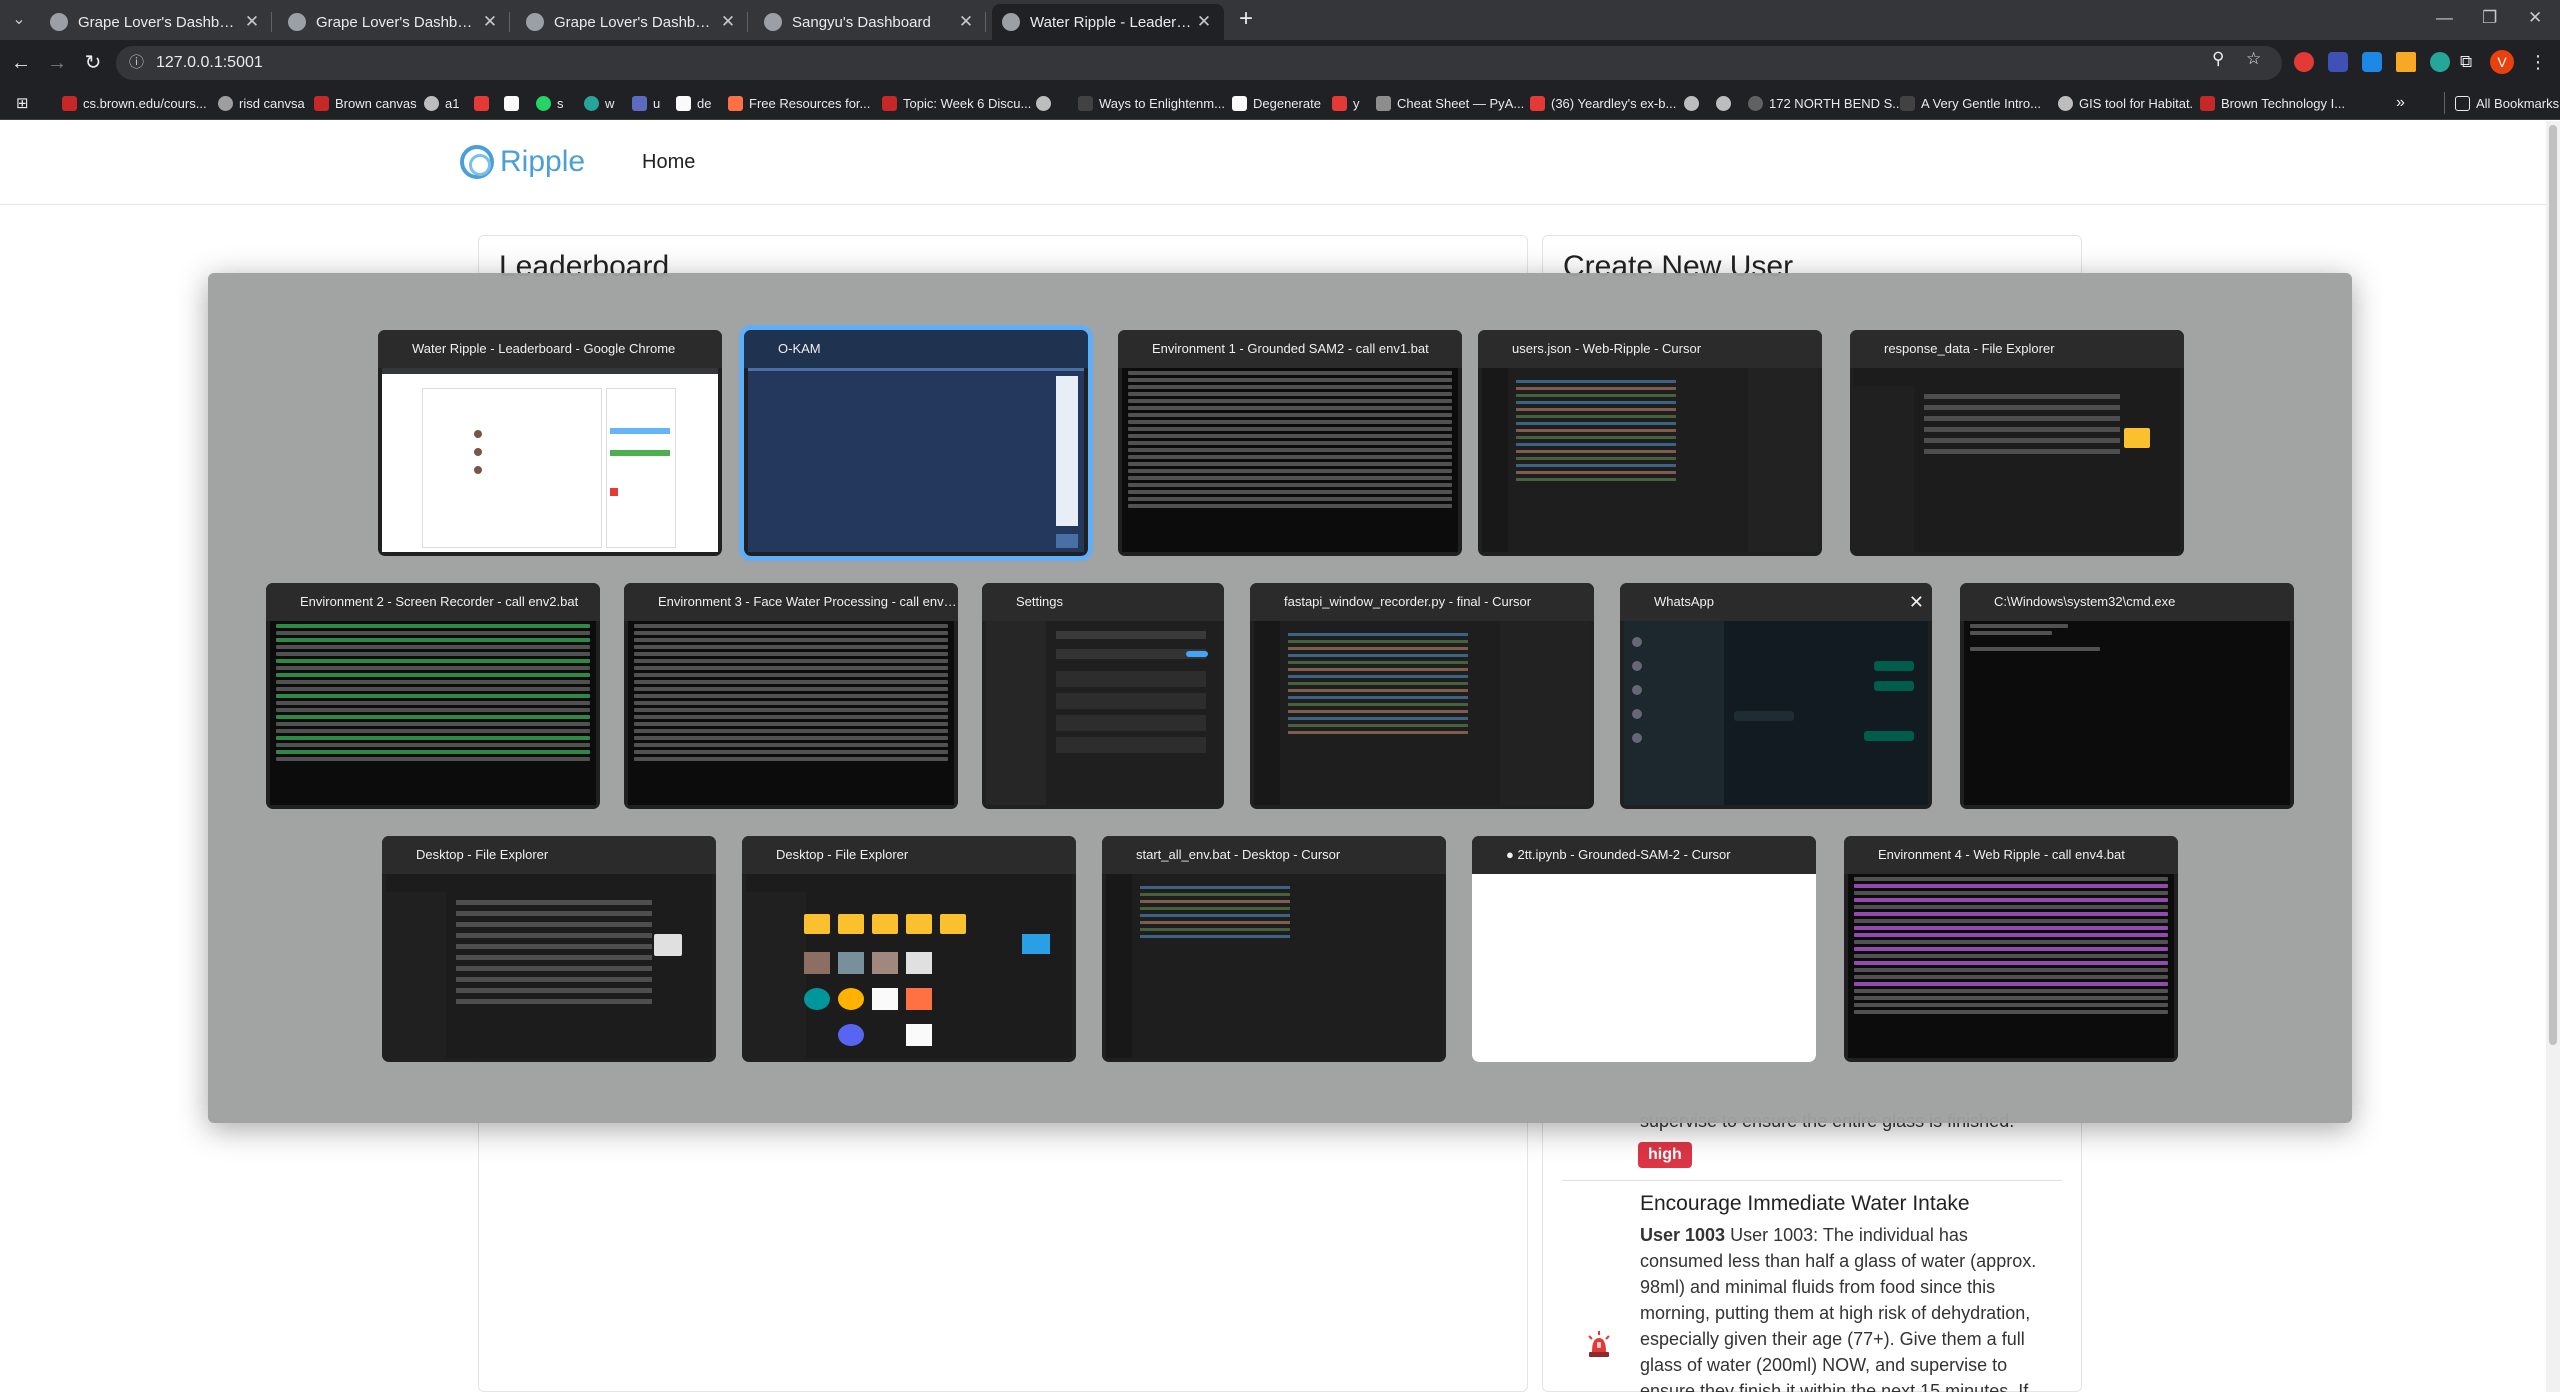 The height and width of the screenshot is (1392, 2560). Describe the element at coordinates (209, 62) in the screenshot. I see `url-text: 127.0.0.1:5001` at that location.